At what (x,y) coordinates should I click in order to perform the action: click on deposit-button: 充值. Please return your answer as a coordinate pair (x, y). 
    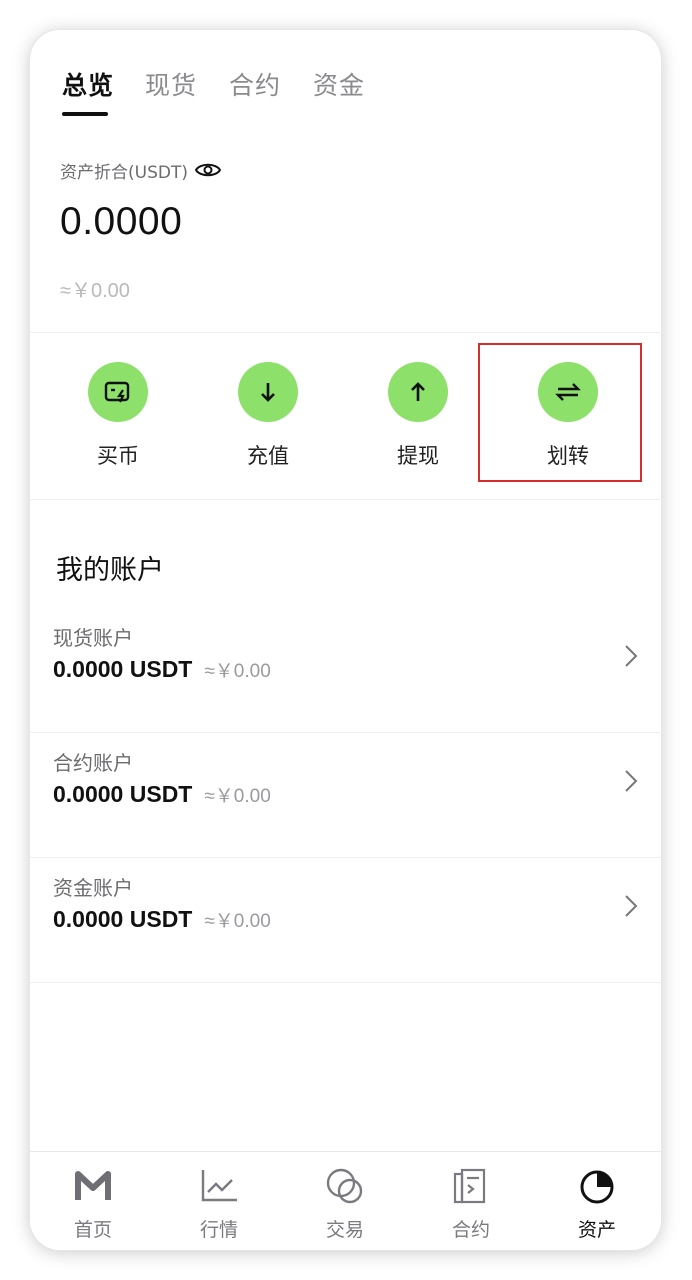
    Looking at the image, I should click on (268, 427).